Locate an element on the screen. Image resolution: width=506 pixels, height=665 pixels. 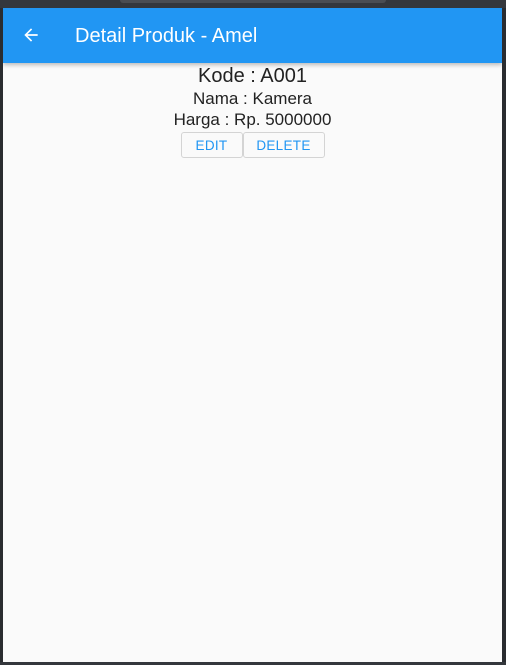
arrow-back-icon is located at coordinates (31, 35).